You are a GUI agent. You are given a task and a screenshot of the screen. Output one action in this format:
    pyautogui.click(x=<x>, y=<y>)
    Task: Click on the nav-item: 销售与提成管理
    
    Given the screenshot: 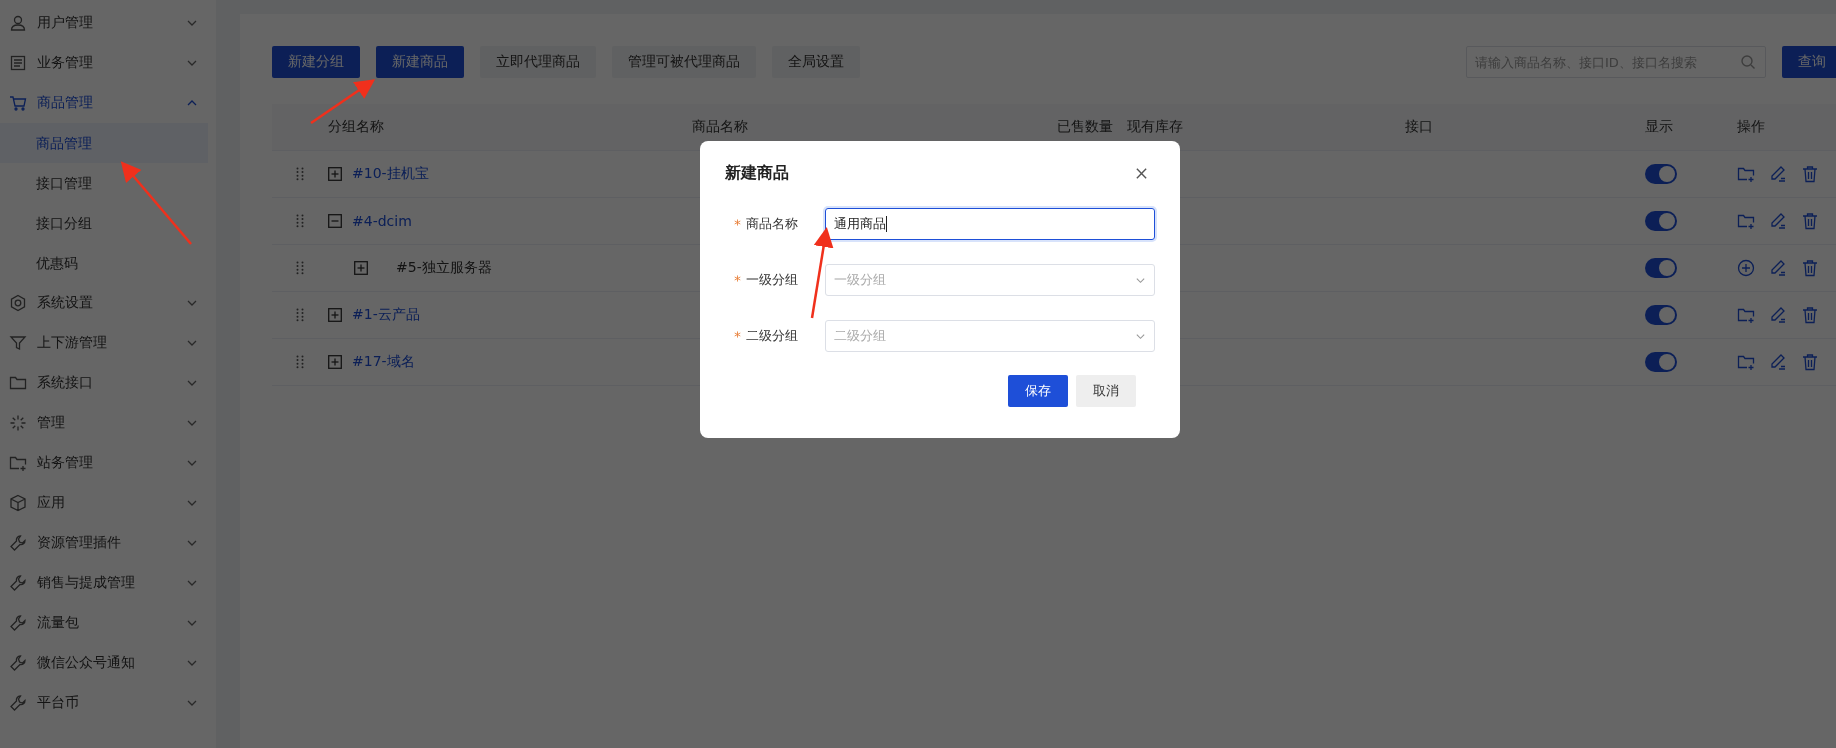 What is the action you would take?
    pyautogui.click(x=108, y=583)
    